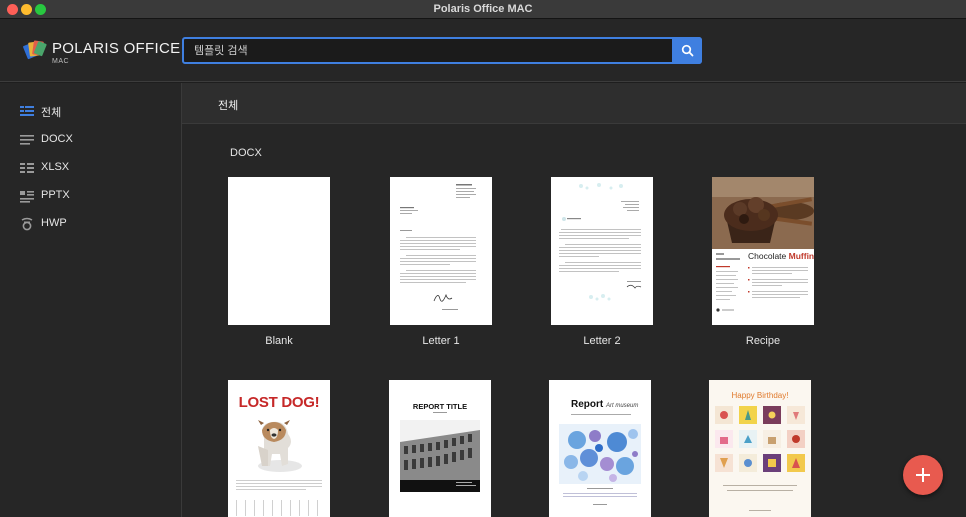 The width and height of the screenshot is (966, 517). Describe the element at coordinates (441, 341) in the screenshot. I see `template-label: Letter 1` at that location.